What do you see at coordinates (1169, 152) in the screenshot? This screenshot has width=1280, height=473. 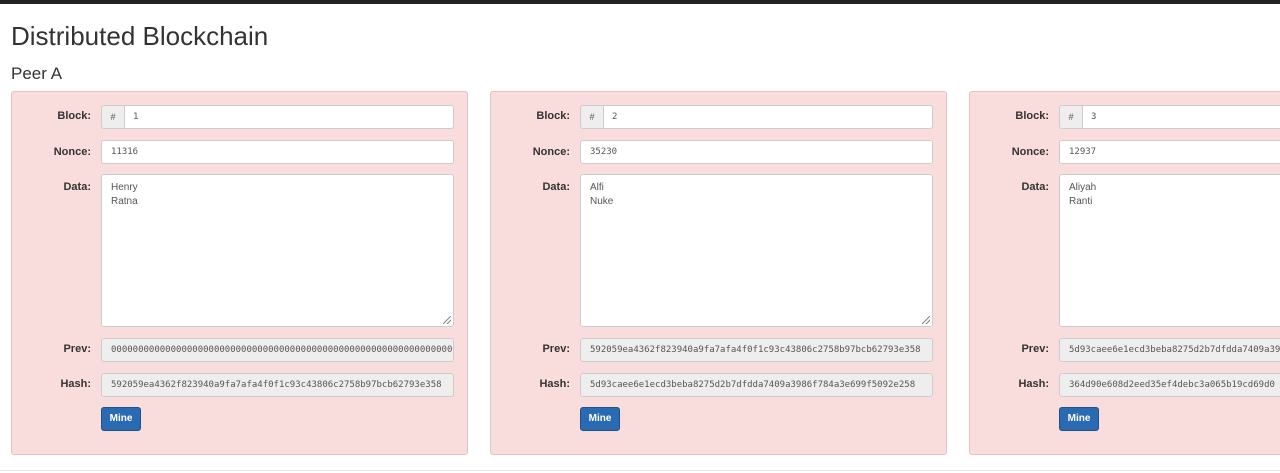 I see `nonce-input: 12937` at bounding box center [1169, 152].